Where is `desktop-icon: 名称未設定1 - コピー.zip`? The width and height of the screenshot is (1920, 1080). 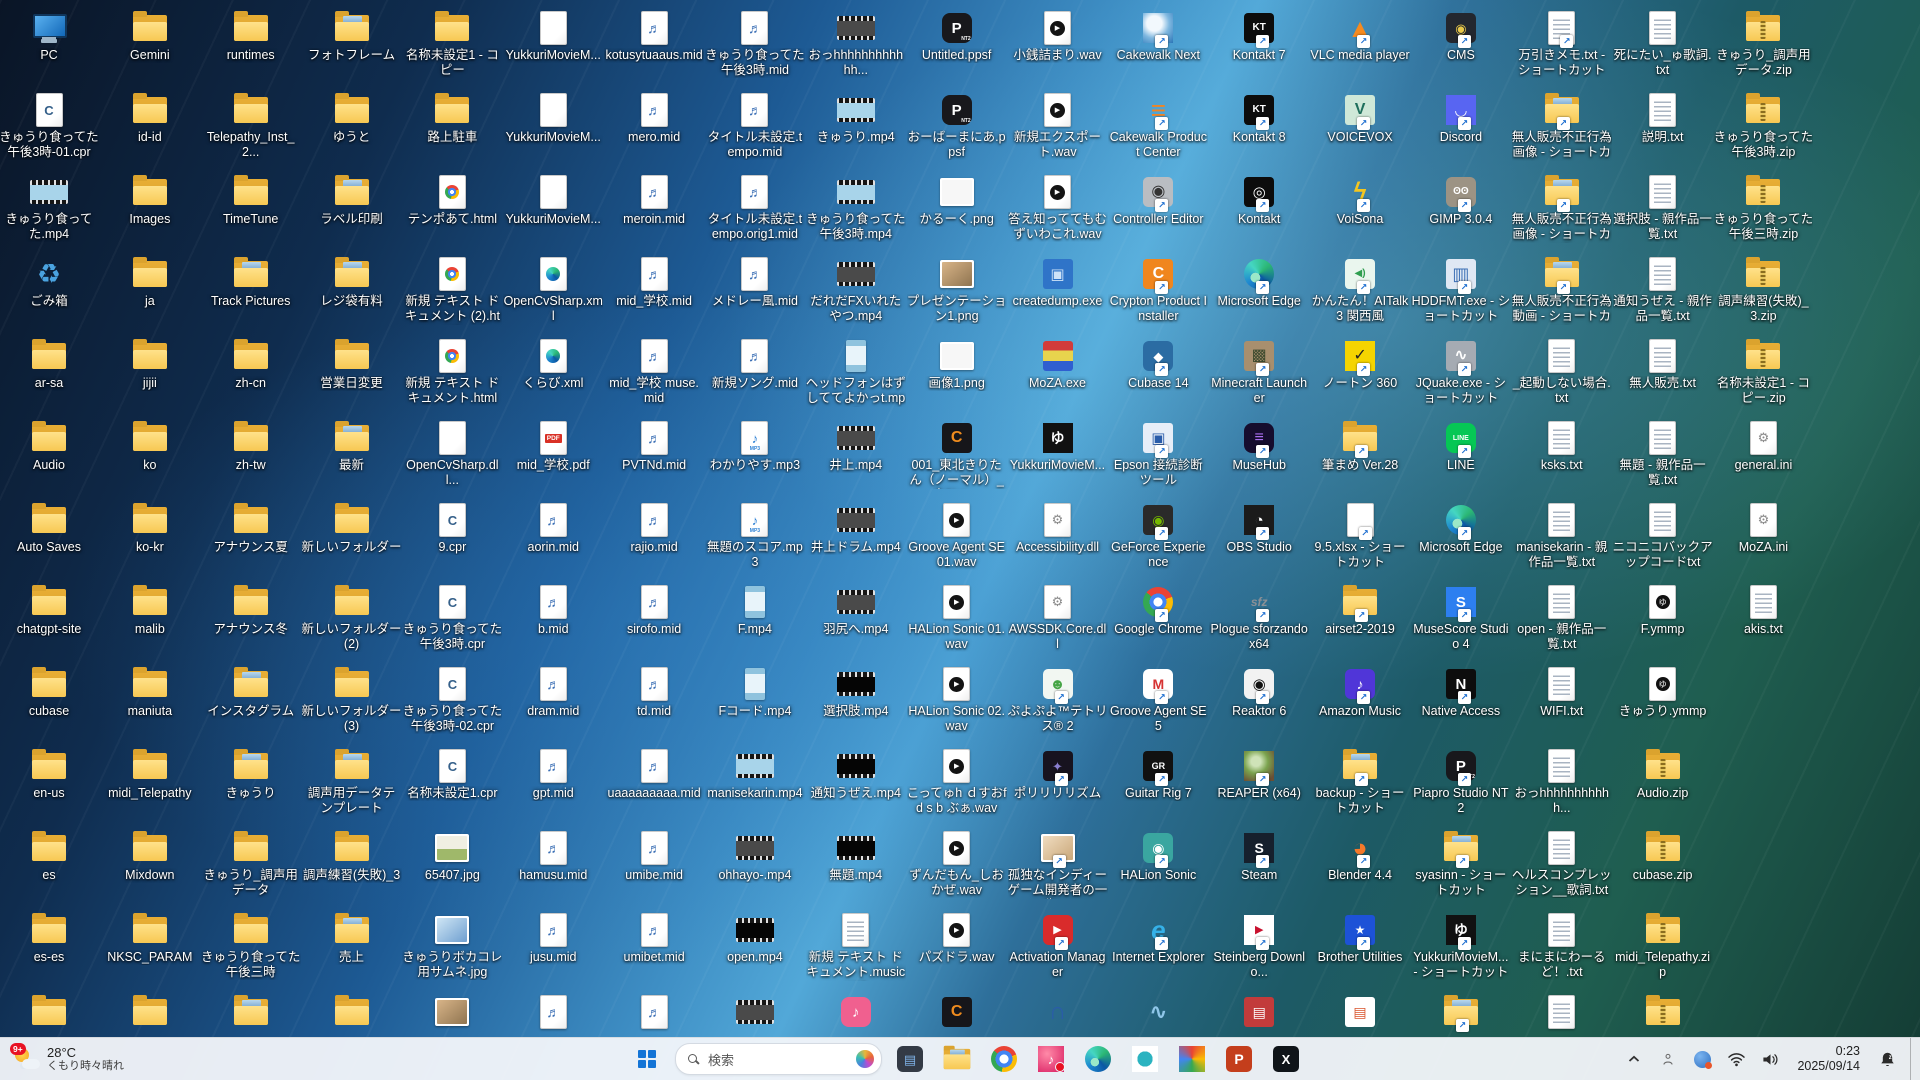 desktop-icon: 名称未設定1 - コピー.zip is located at coordinates (1763, 372).